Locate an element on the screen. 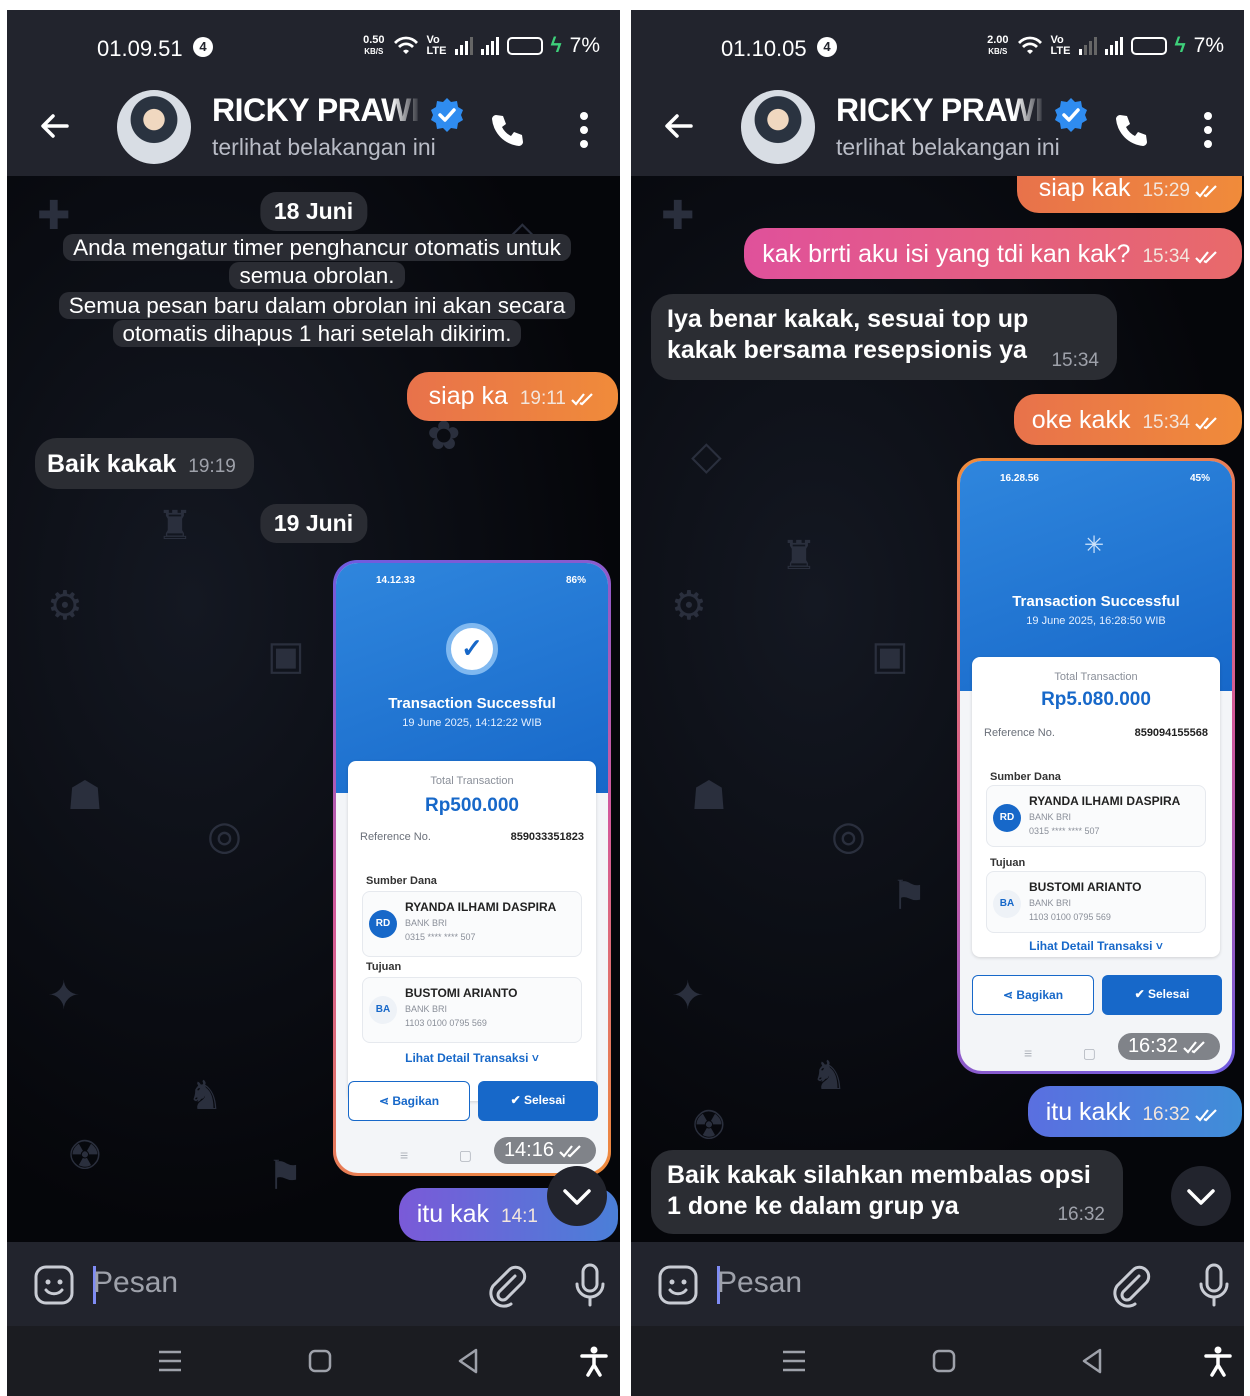 The image size is (1250, 1396). done-button: ✔ Selesai is located at coordinates (538, 1101).